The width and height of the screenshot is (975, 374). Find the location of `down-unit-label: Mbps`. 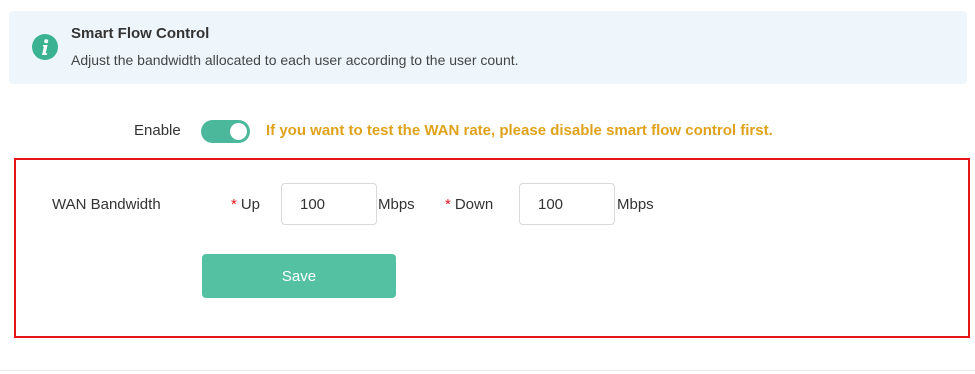

down-unit-label: Mbps is located at coordinates (635, 204).